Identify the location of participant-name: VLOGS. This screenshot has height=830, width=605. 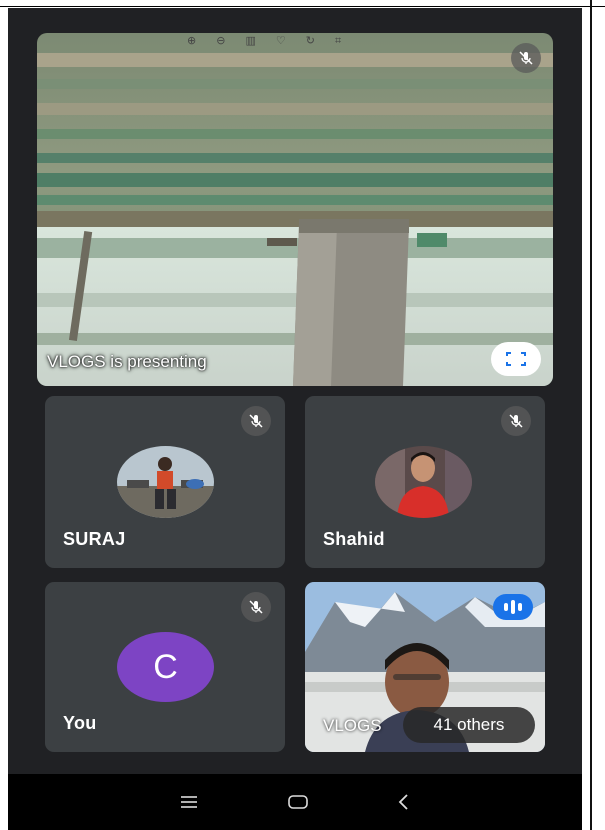
(352, 725).